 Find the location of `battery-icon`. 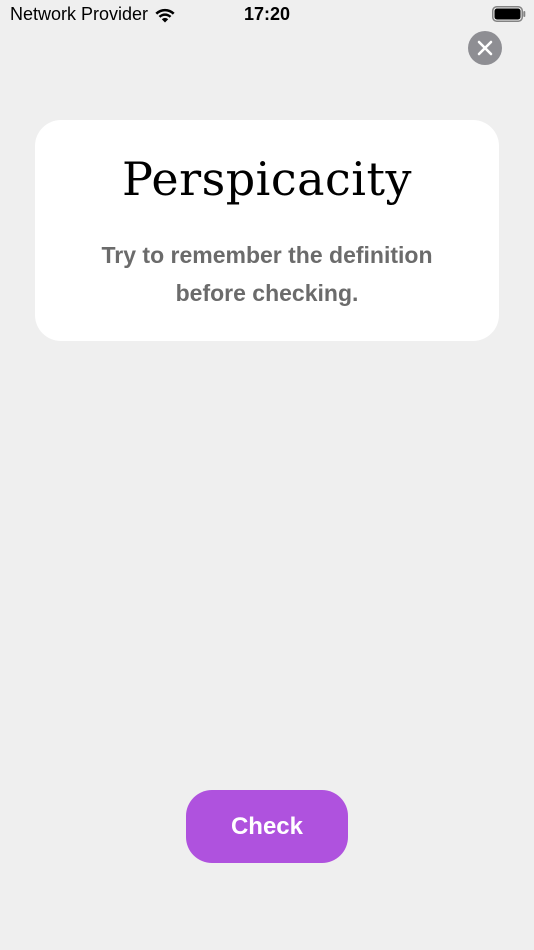

battery-icon is located at coordinates (509, 14).